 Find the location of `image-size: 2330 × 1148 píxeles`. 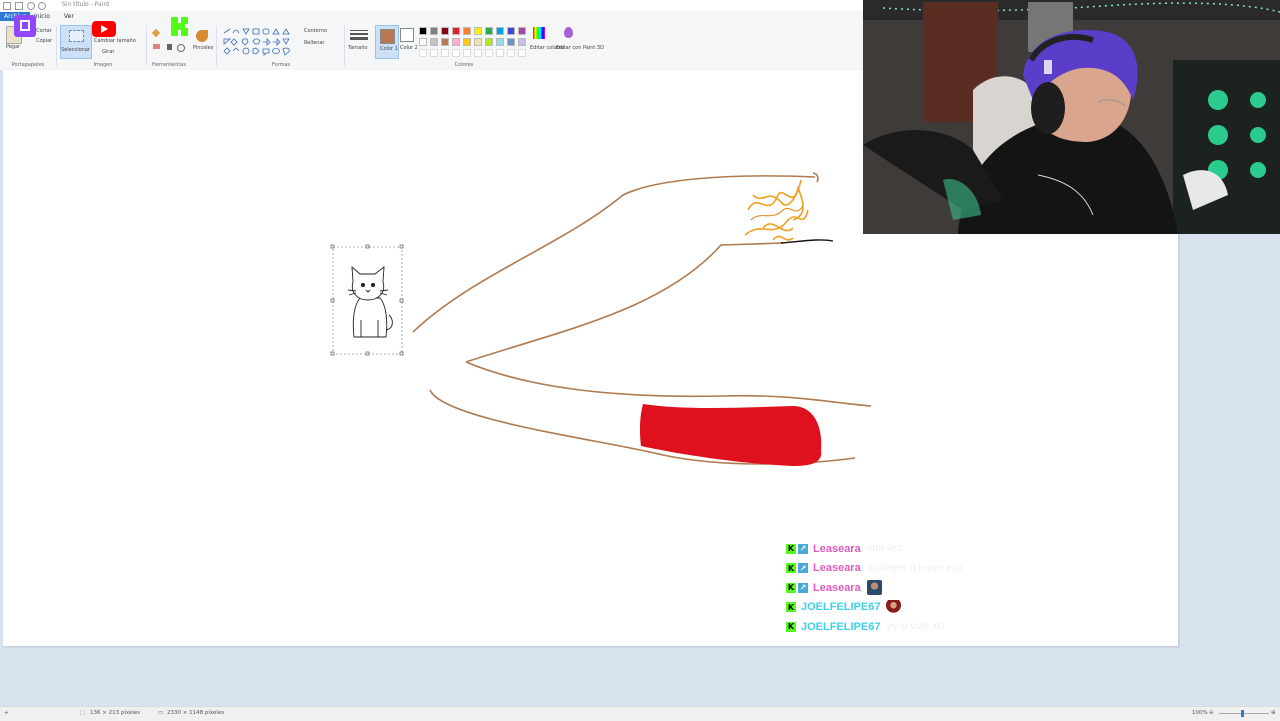

image-size: 2330 × 1148 píxeles is located at coordinates (196, 713).